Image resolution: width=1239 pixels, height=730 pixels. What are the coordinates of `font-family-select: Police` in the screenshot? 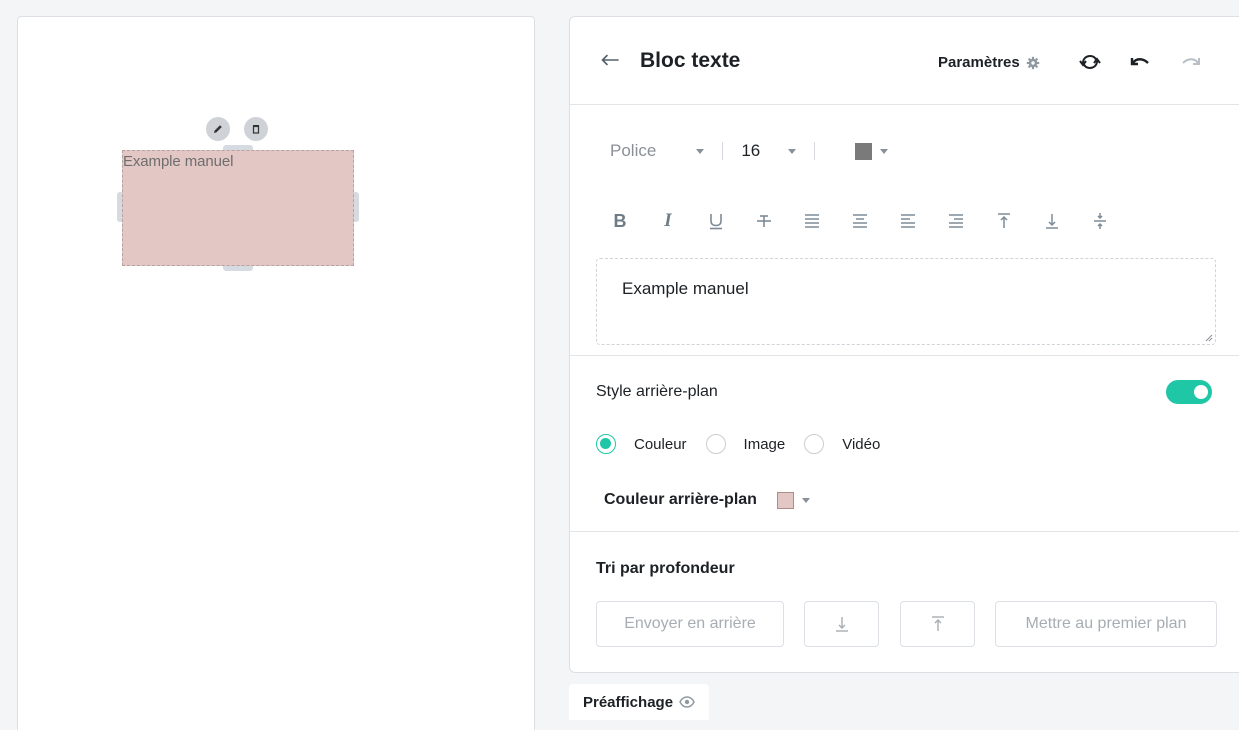 It's located at (657, 151).